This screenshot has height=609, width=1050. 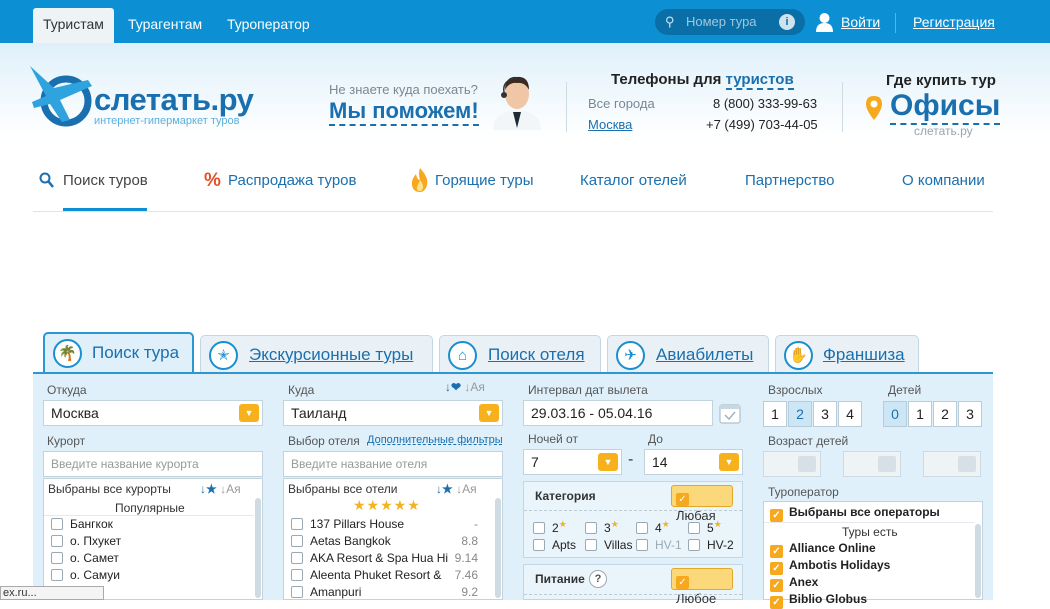 I want to click on resort-item: о. Самет, so click(x=85, y=558).